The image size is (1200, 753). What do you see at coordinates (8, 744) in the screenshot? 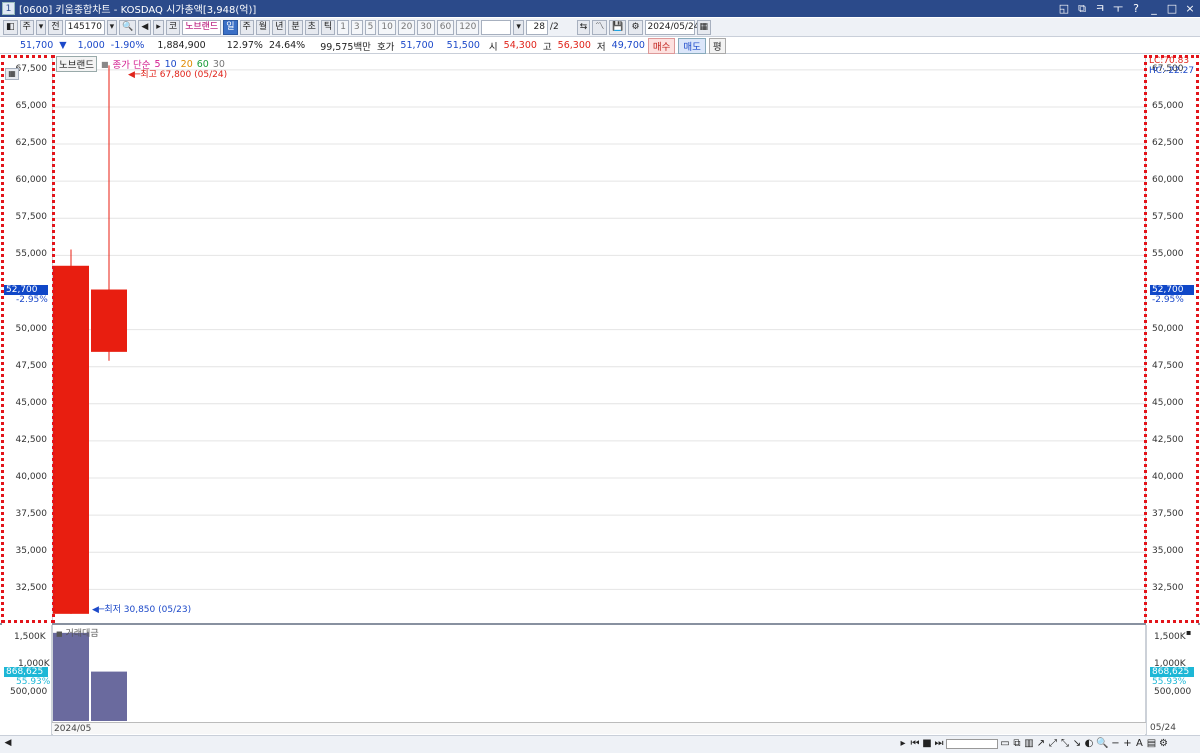
I see `scroll-left-icon: ◀` at bounding box center [8, 744].